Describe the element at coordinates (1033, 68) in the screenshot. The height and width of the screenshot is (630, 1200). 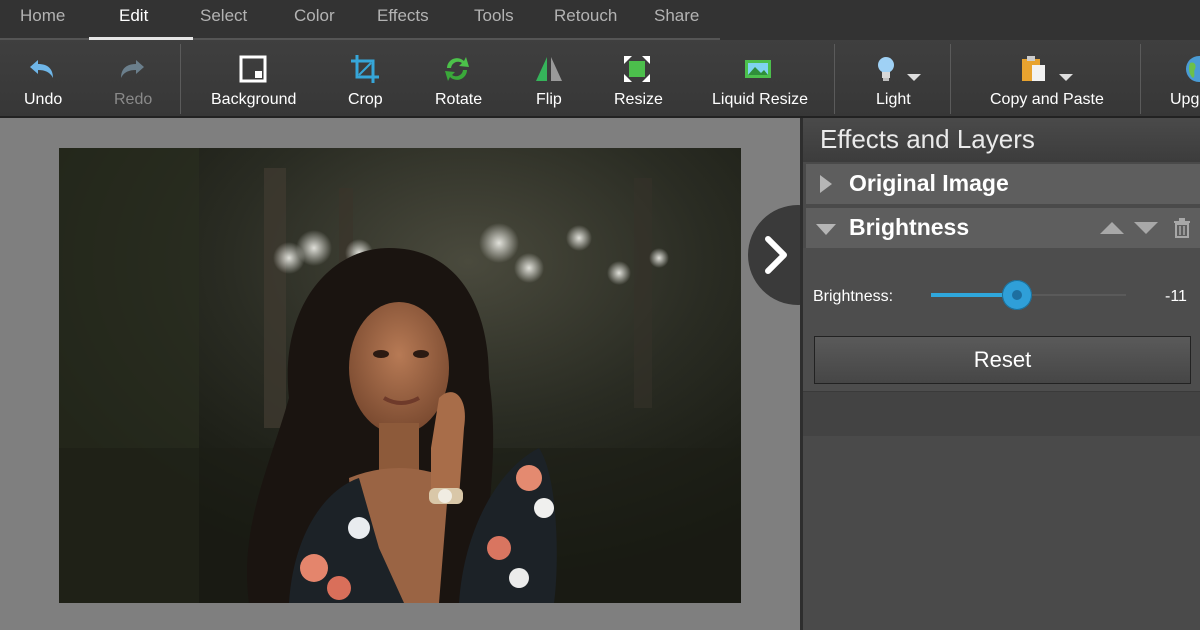
I see `clipboard-icon` at that location.